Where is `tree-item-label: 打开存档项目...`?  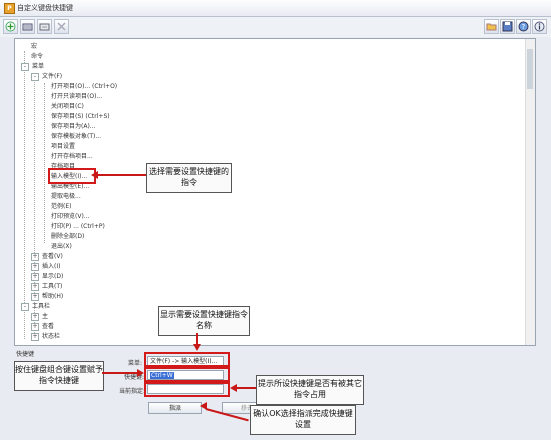 tree-item-label: 打开存档项目... is located at coordinates (72, 156).